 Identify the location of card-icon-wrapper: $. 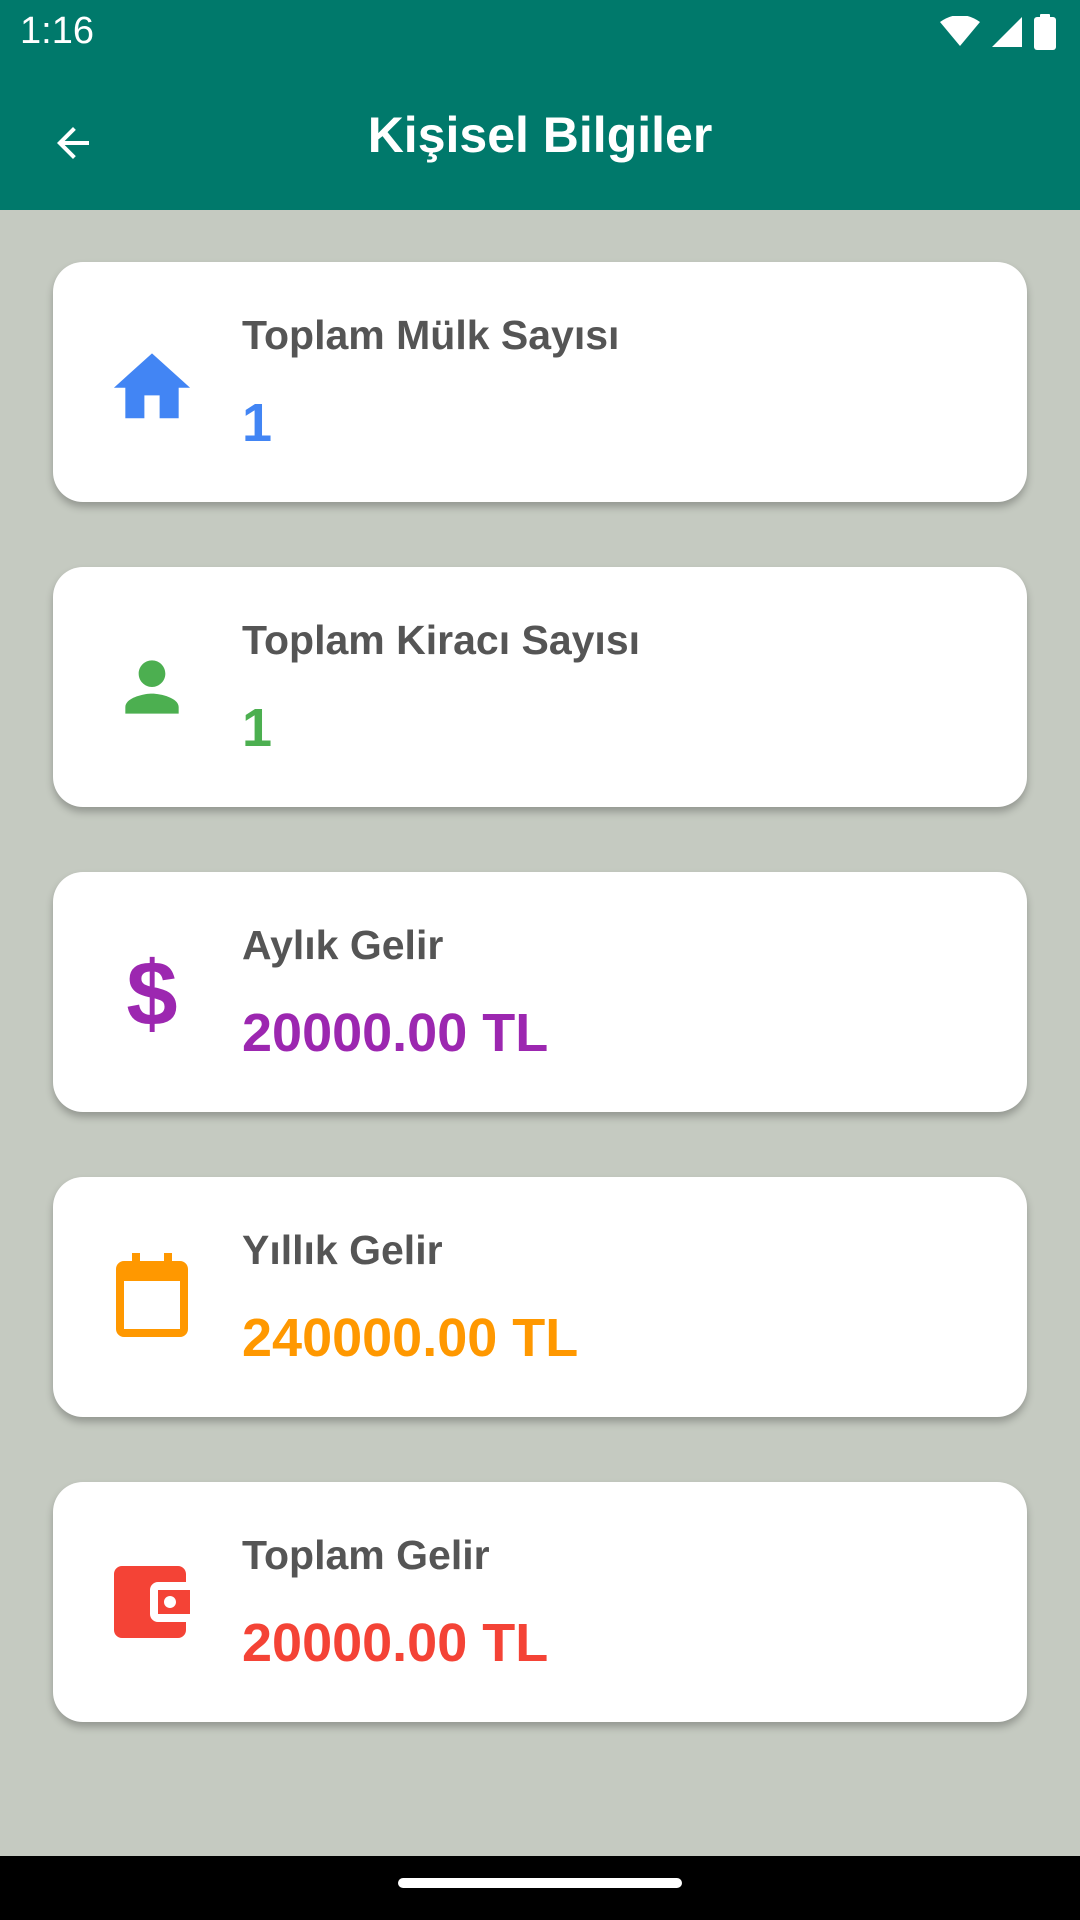
(152, 992).